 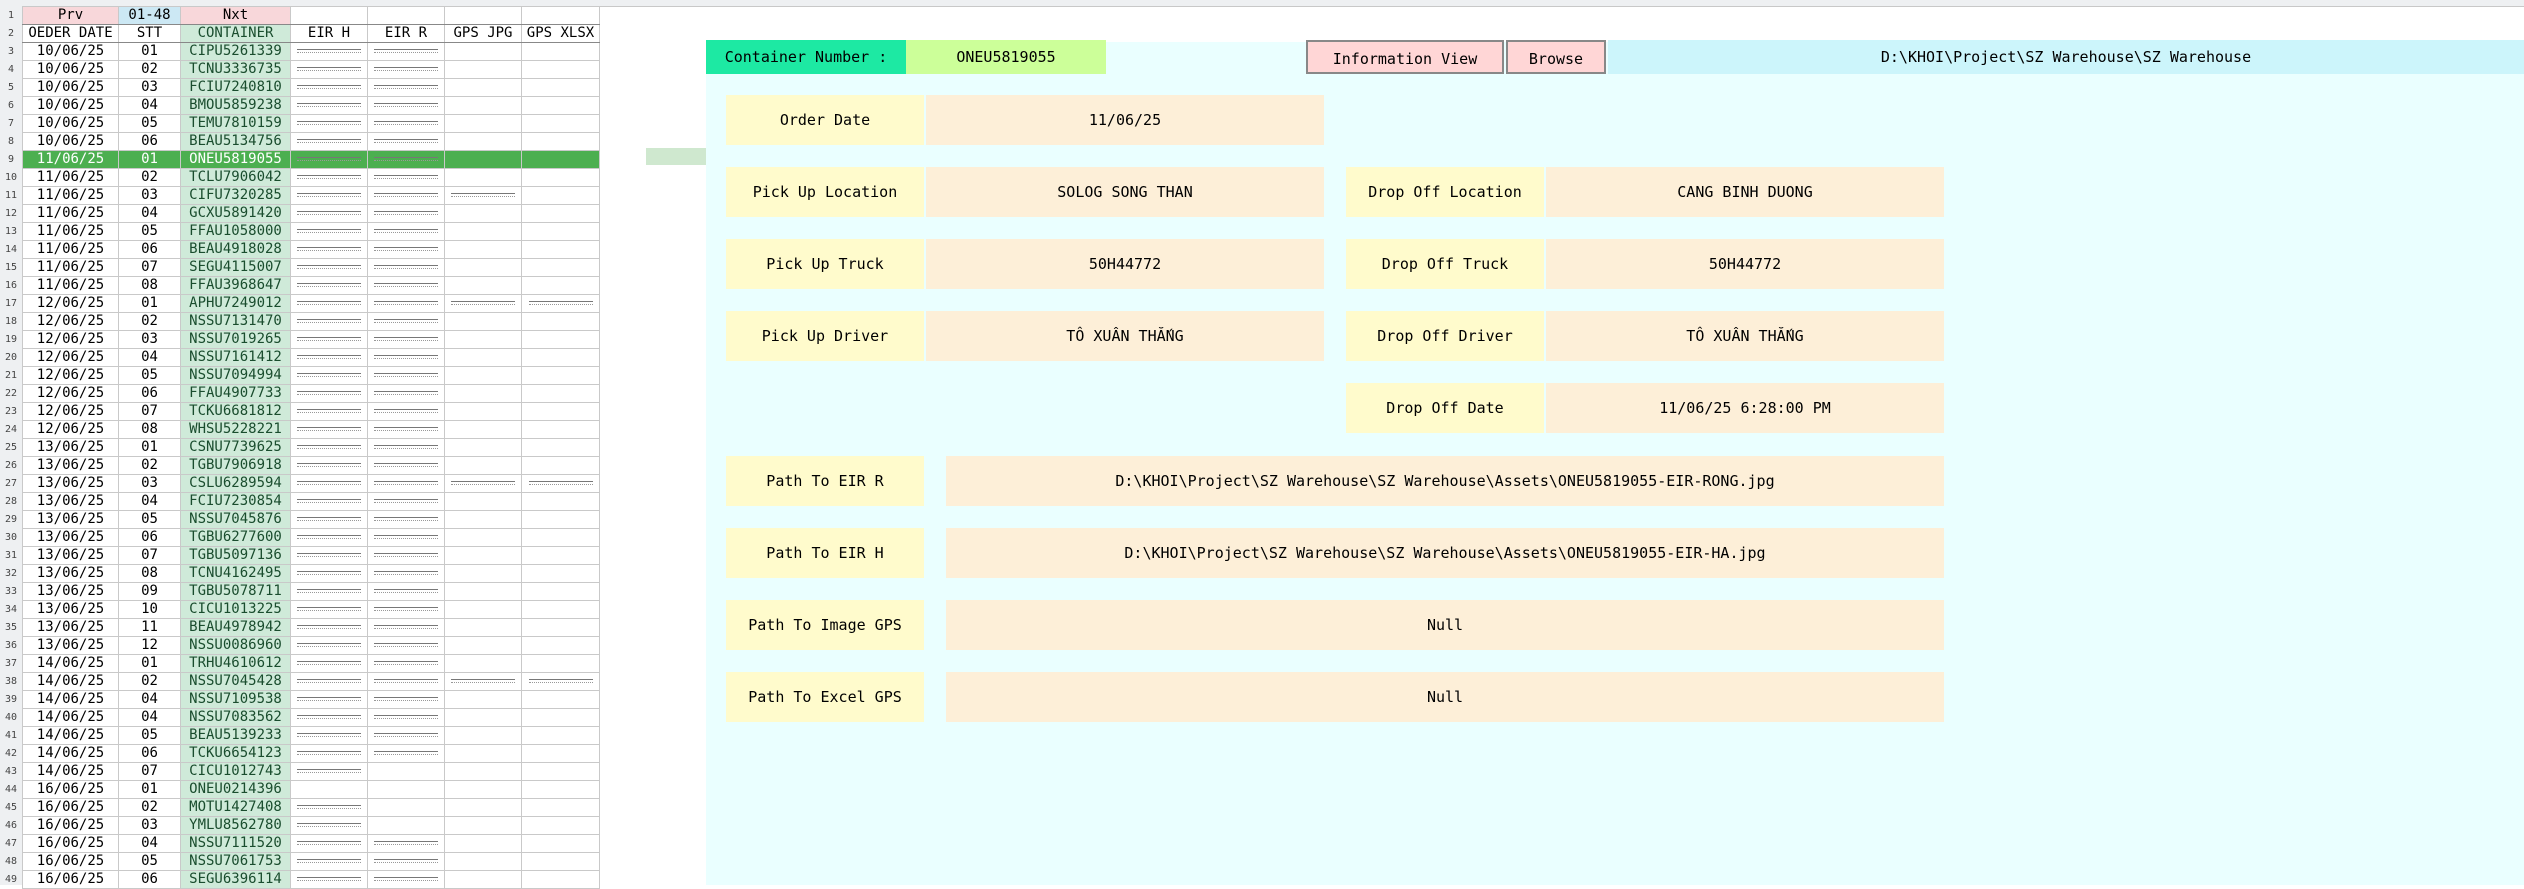 What do you see at coordinates (235, 69) in the screenshot?
I see `container-cell: TCNU3336735` at bounding box center [235, 69].